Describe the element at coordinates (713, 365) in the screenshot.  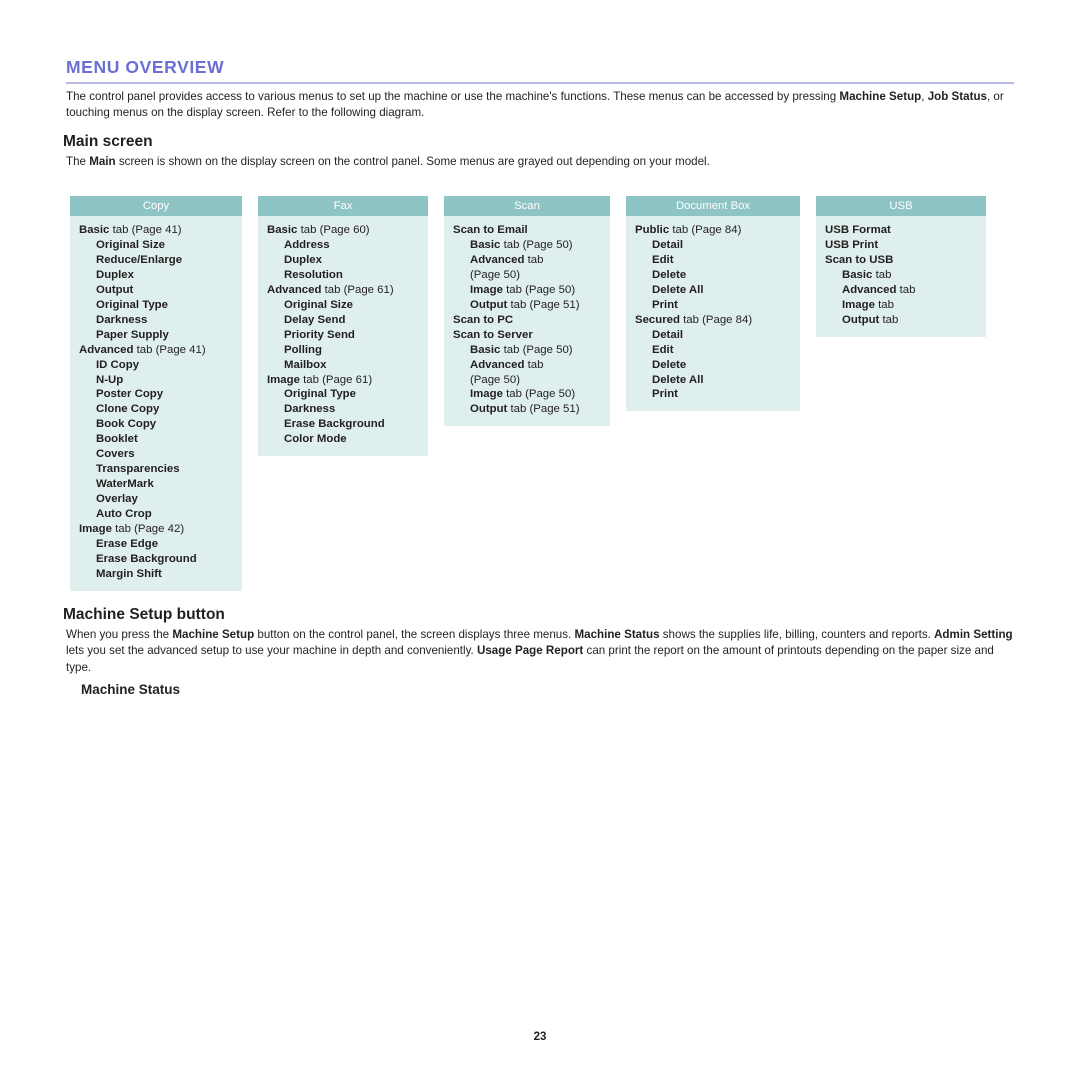
I see `menu-item: Delete` at that location.